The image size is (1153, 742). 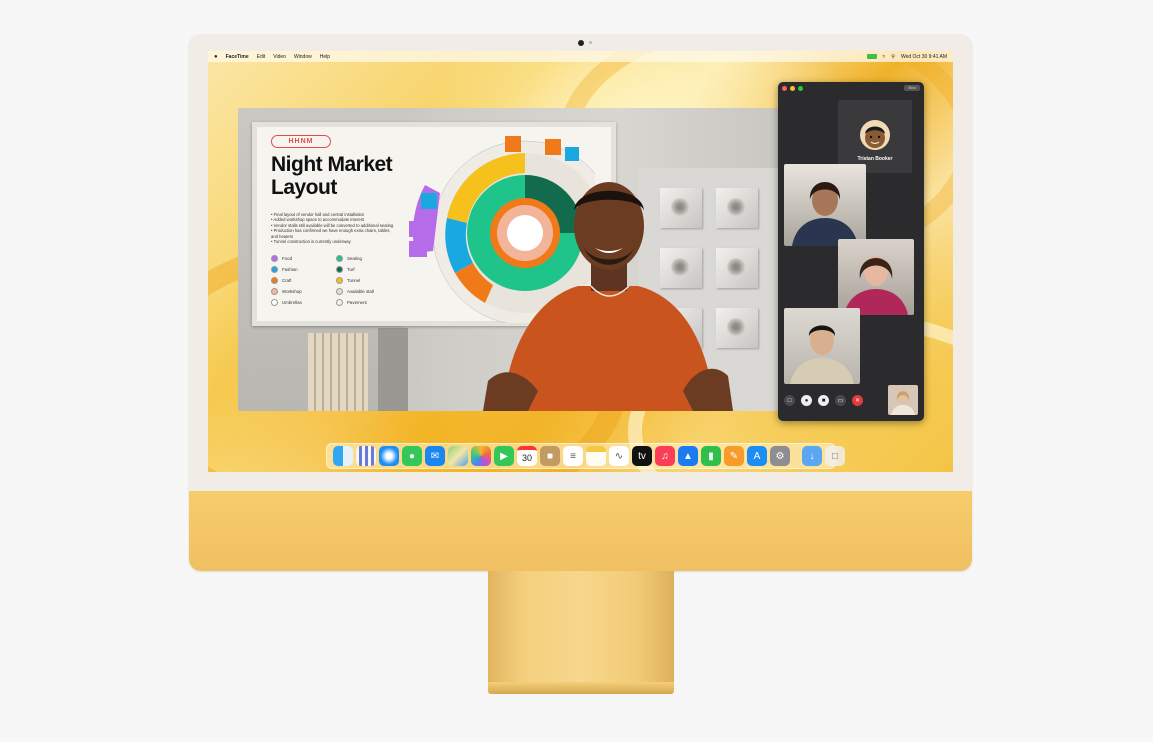 I want to click on facetime-window: End Tristan Booker □ ● ■ ▭ ✕, so click(x=851, y=251).